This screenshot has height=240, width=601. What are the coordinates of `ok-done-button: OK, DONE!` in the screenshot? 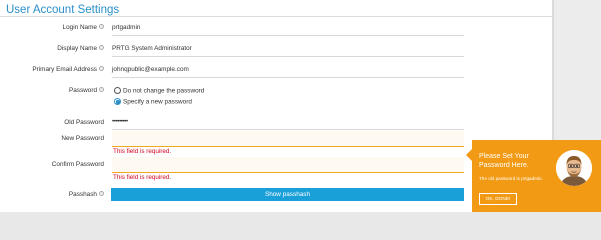 It's located at (498, 199).